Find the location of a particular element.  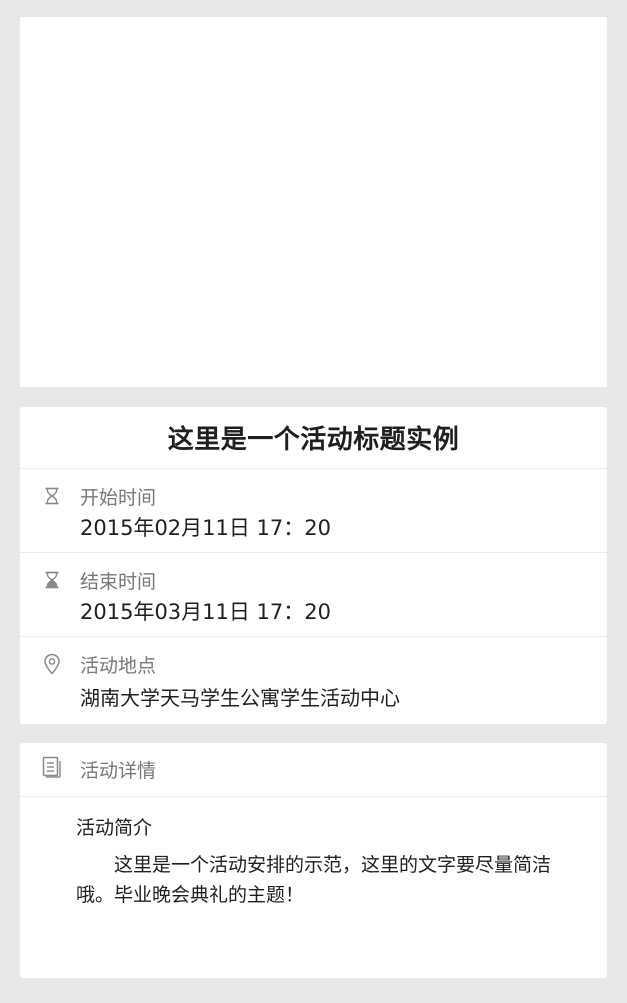

event-title-row: 这里是一个活动标题实例 is located at coordinates (313, 438).